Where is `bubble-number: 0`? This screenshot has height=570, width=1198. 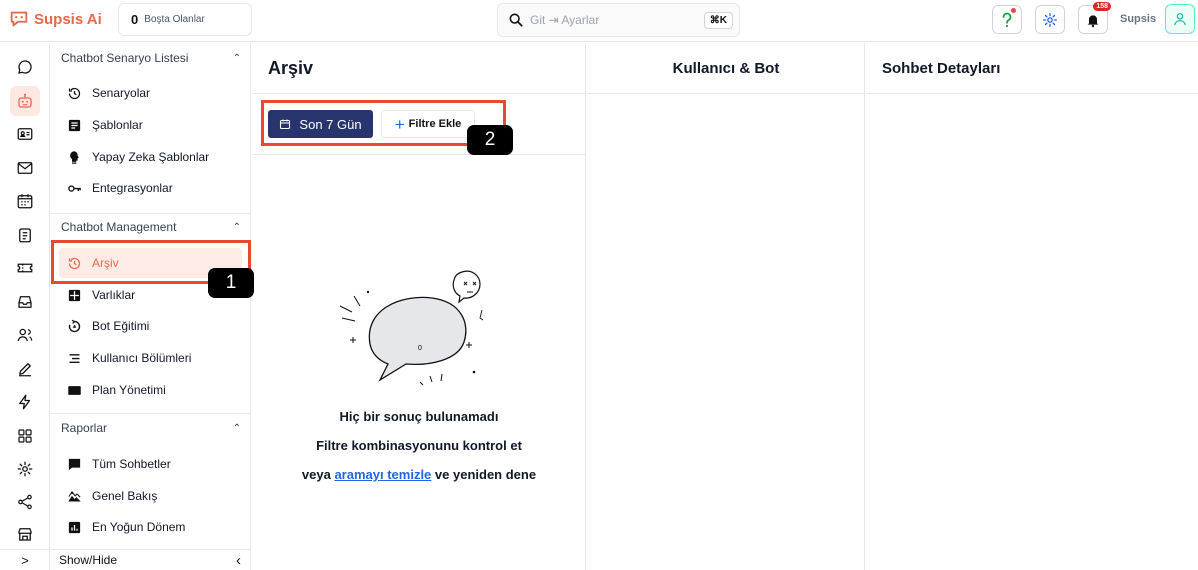
bubble-number: 0 is located at coordinates (420, 348).